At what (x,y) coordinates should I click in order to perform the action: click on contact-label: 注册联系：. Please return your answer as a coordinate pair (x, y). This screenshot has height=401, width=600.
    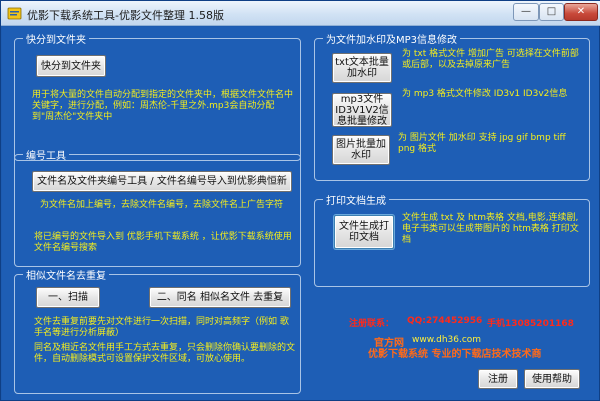
    Looking at the image, I should click on (372, 324).